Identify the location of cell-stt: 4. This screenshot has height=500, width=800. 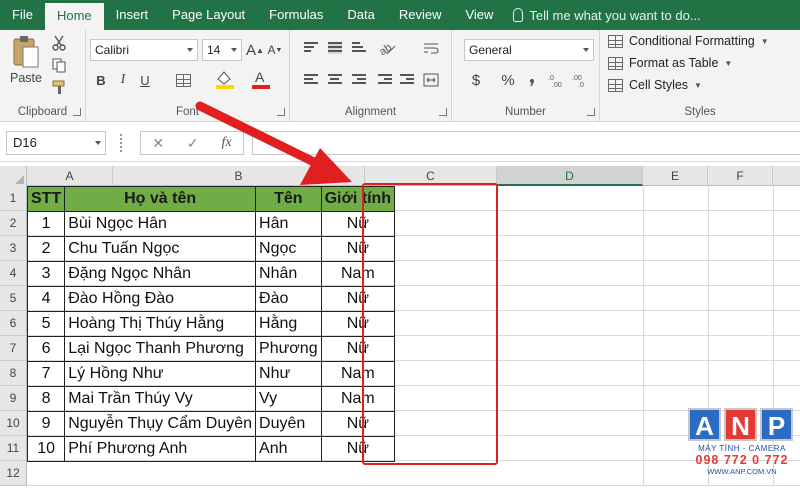
(46, 299).